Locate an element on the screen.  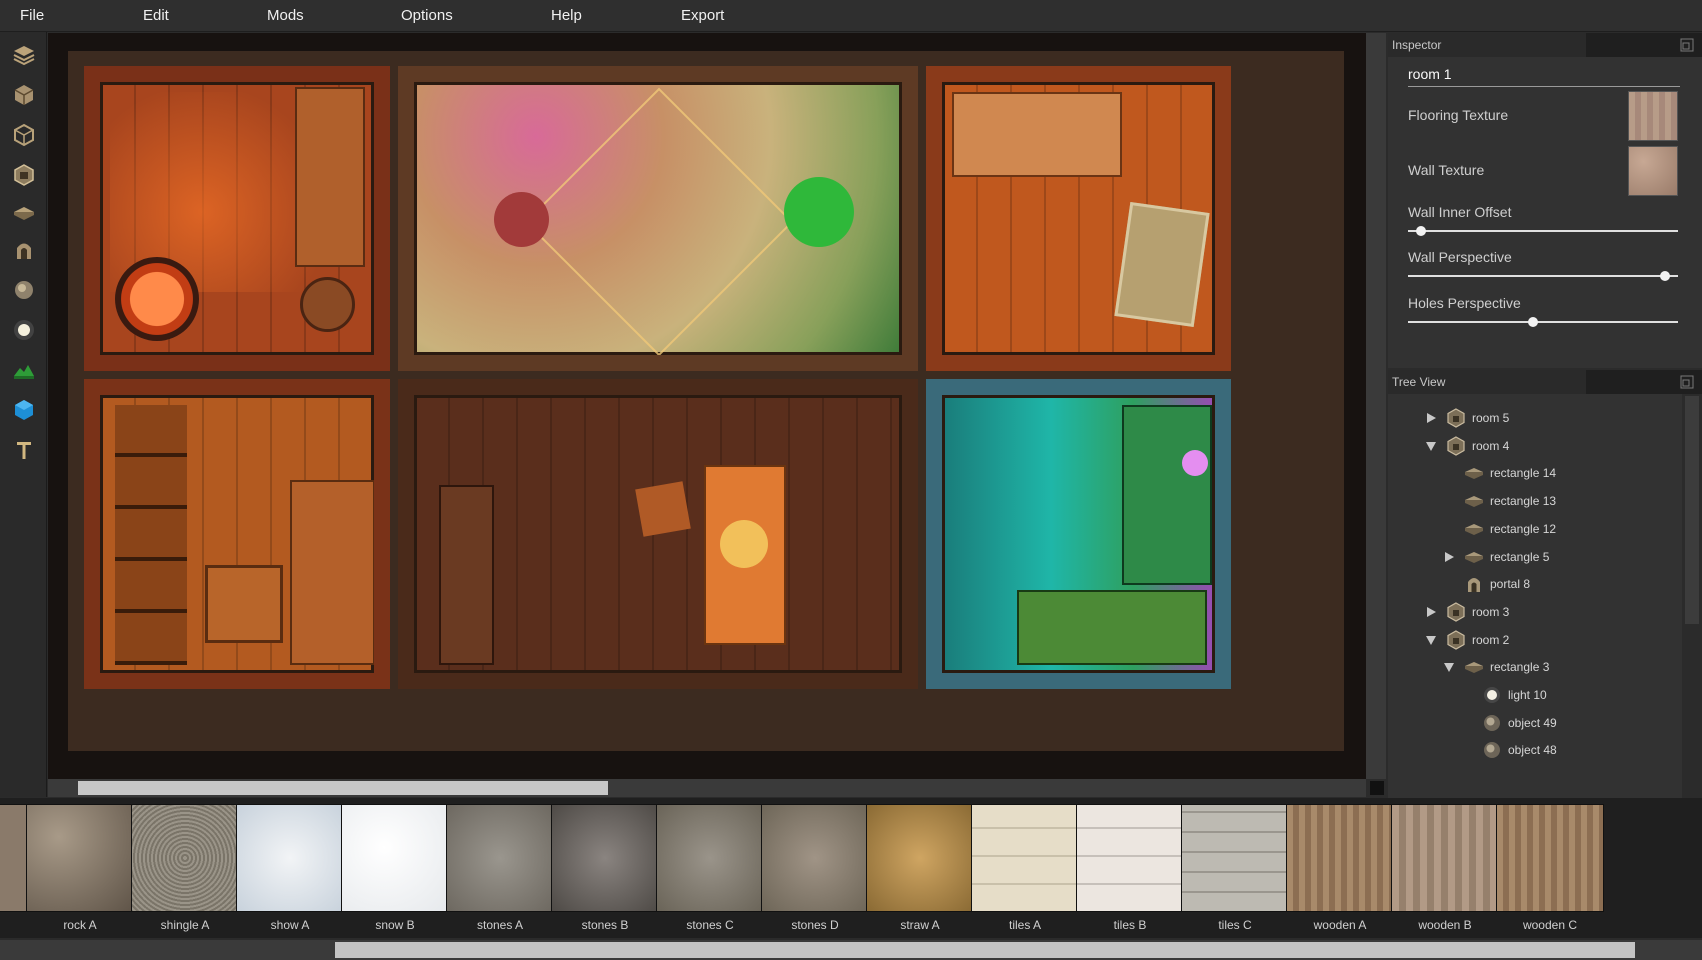
tree-scroll-thumb is located at coordinates (1692, 510).